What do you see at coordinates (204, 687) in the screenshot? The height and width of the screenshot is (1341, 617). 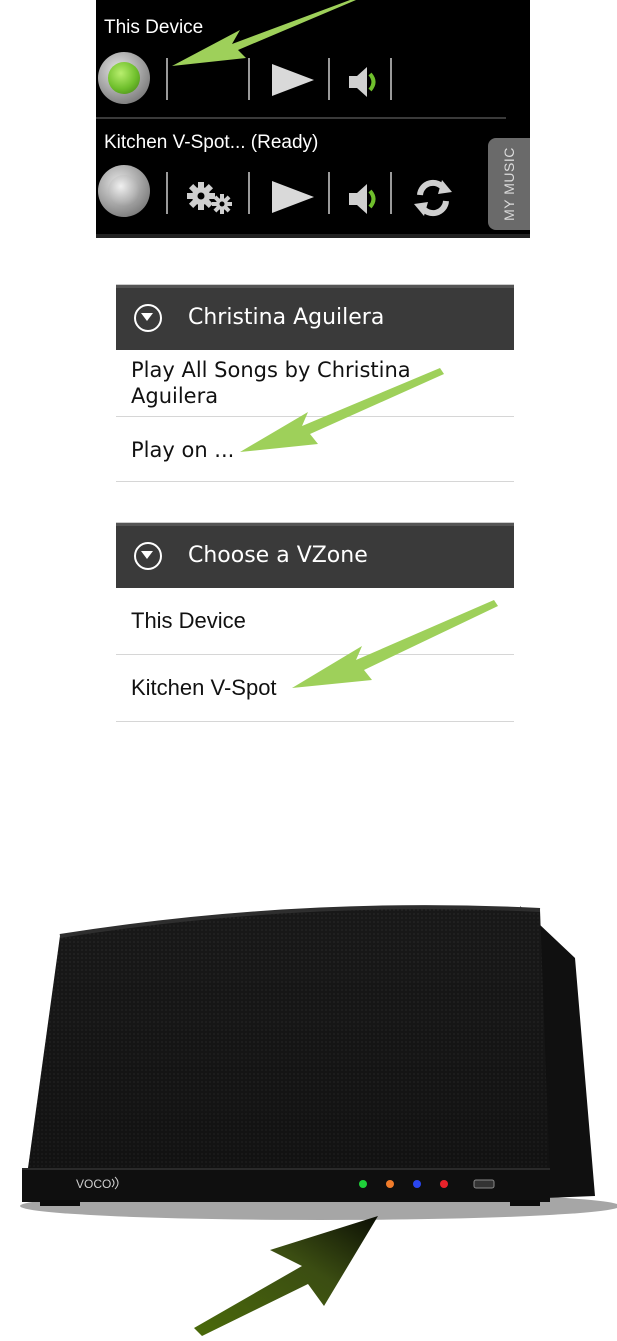 I see `menu-item-label: Kitchen V-Spot` at bounding box center [204, 687].